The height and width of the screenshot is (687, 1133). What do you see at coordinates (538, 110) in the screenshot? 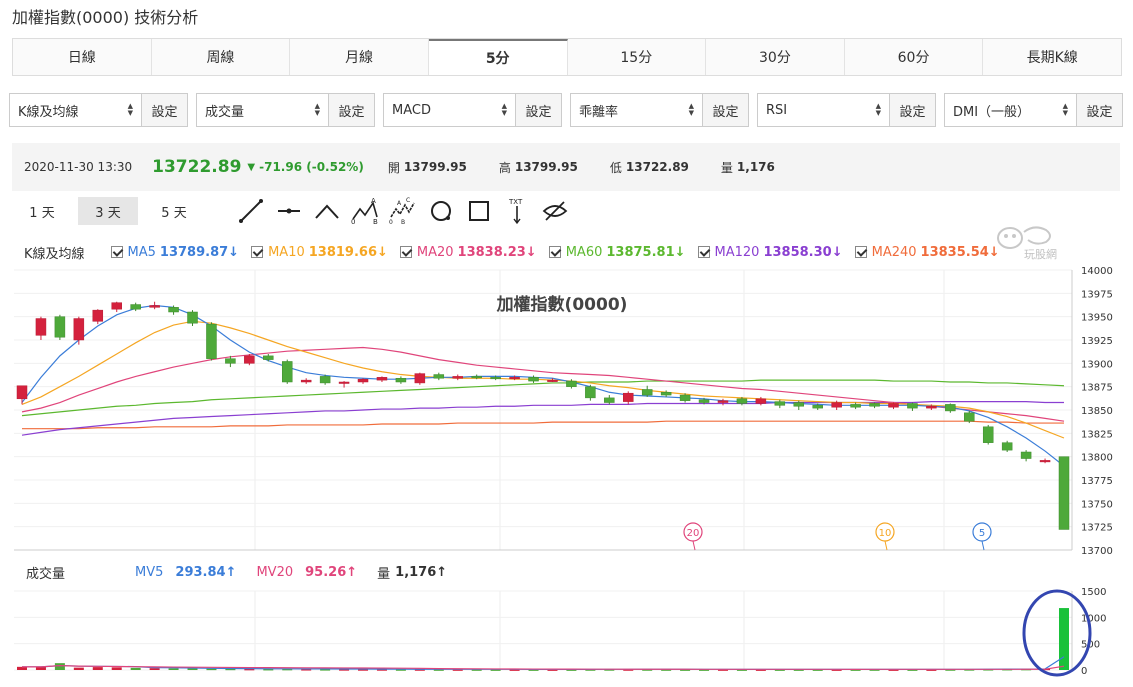
I see `settings-button-2: 設定` at bounding box center [538, 110].